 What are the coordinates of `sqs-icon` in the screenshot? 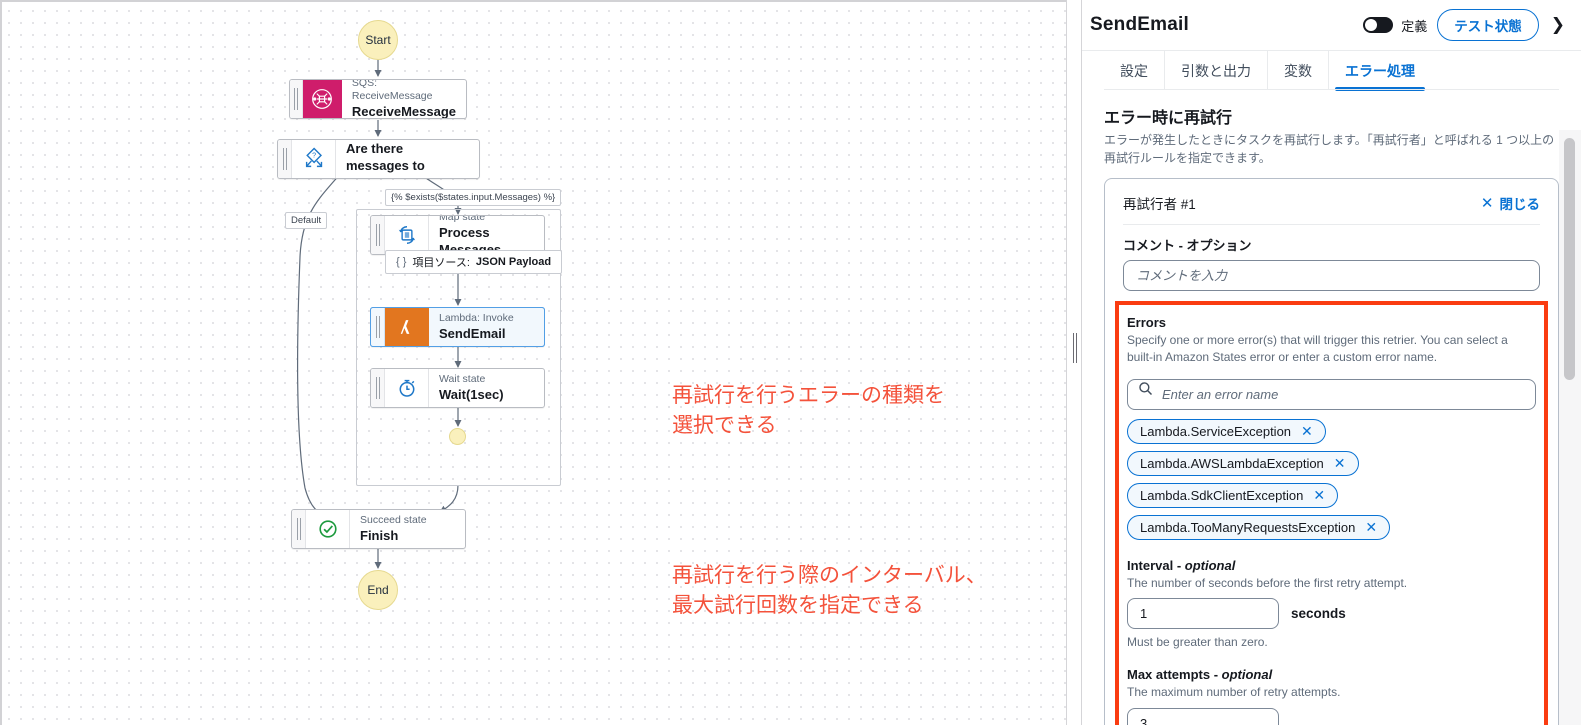 It's located at (322, 99).